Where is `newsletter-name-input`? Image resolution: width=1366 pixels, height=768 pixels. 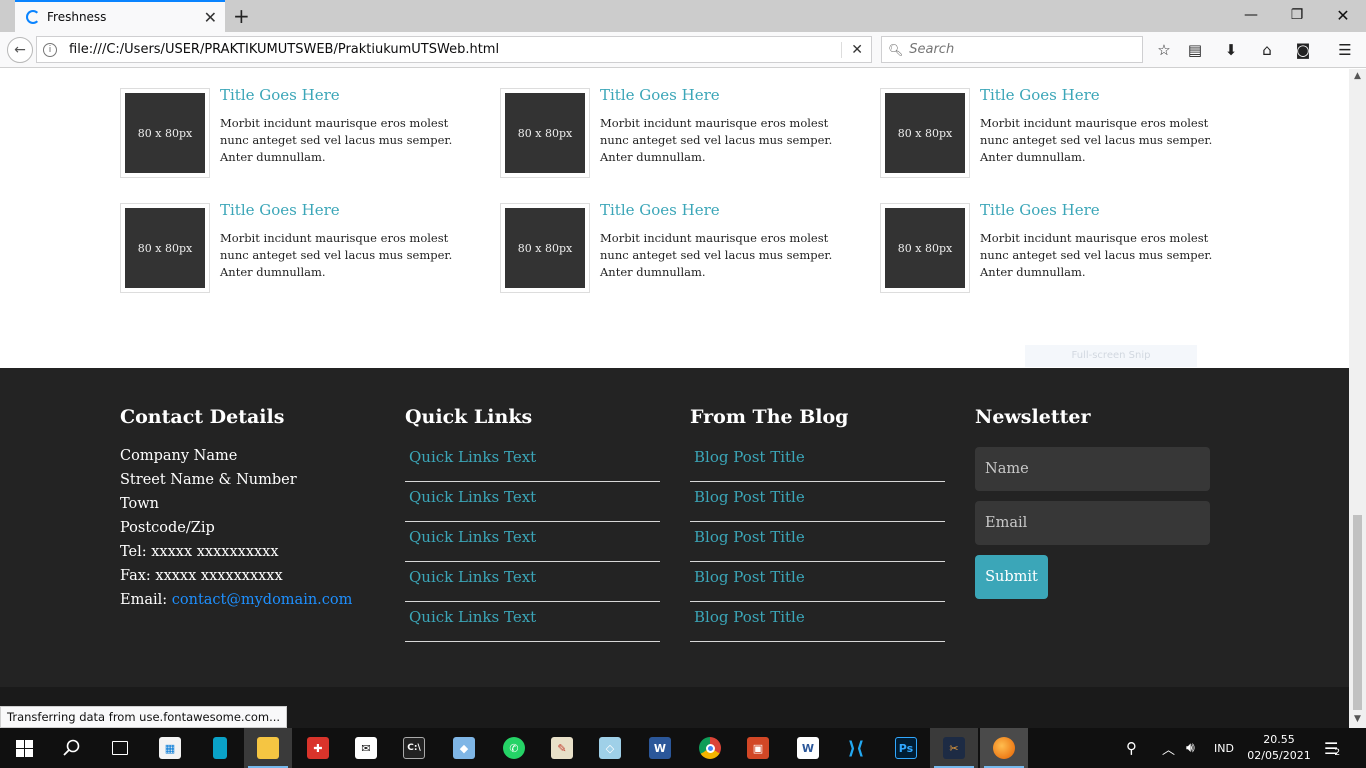
newsletter-name-input is located at coordinates (1092, 469).